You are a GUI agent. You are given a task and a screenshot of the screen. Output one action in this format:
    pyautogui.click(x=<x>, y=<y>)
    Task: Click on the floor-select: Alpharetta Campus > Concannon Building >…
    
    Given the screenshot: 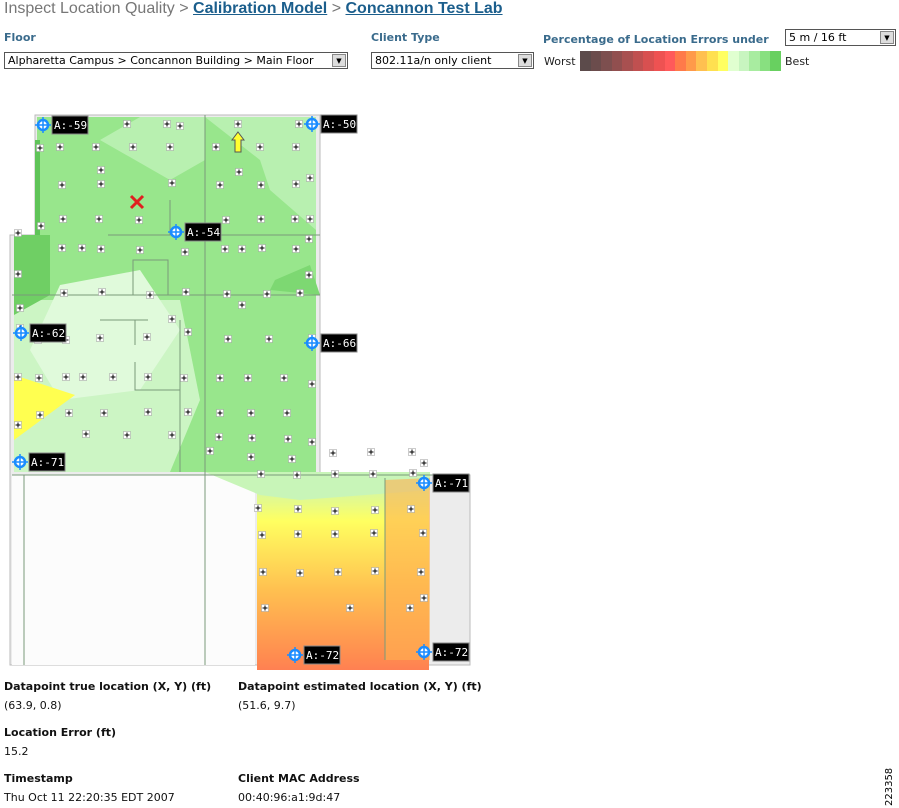 What is the action you would take?
    pyautogui.click(x=176, y=60)
    